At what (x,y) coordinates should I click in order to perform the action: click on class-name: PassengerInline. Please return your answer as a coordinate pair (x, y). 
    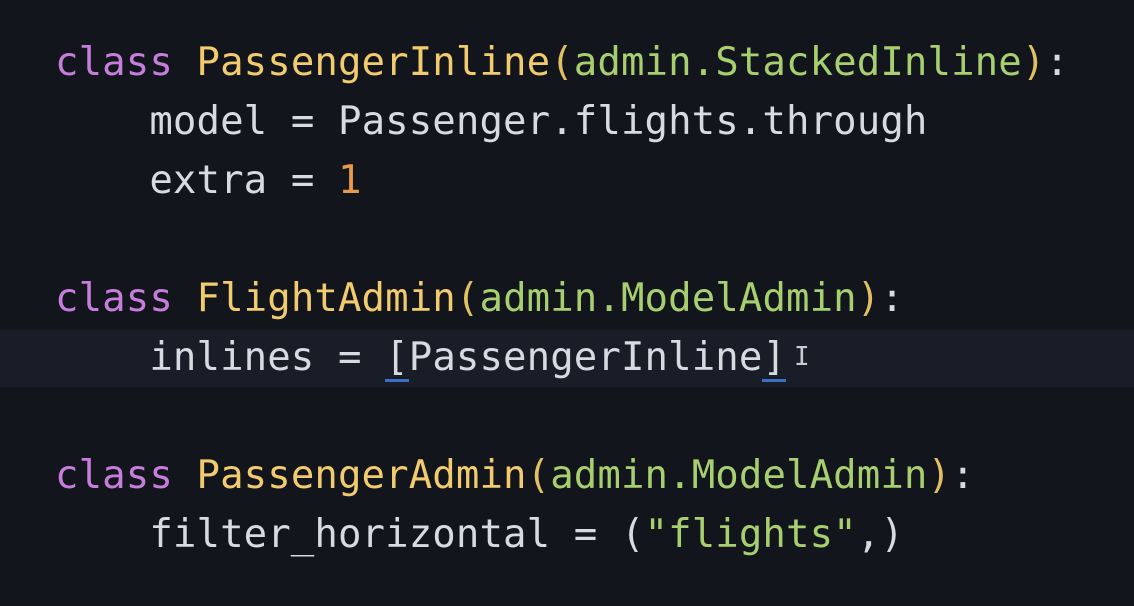
    Looking at the image, I should click on (373, 62).